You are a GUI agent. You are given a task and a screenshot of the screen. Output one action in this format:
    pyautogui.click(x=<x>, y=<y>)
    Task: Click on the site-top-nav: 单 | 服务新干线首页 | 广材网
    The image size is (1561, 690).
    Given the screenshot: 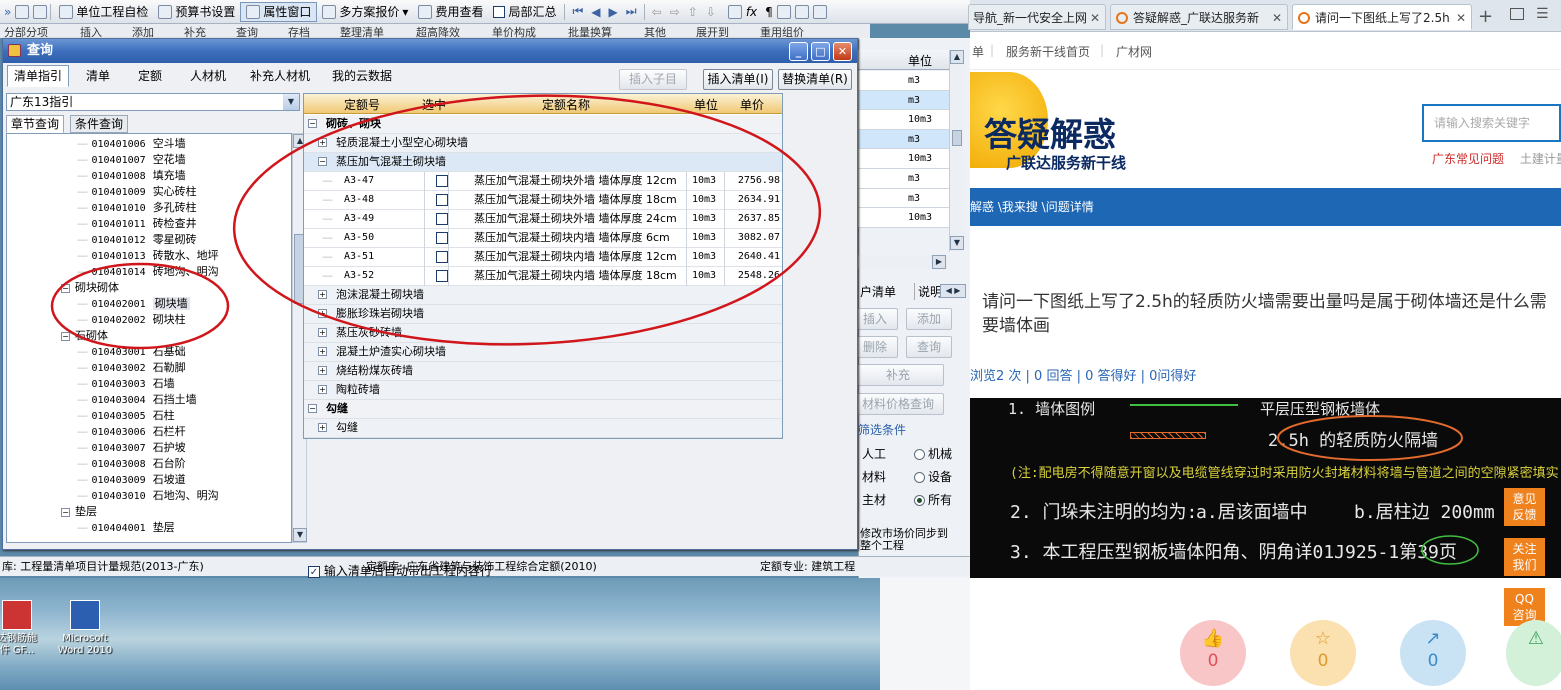 What is the action you would take?
    pyautogui.click(x=1265, y=51)
    